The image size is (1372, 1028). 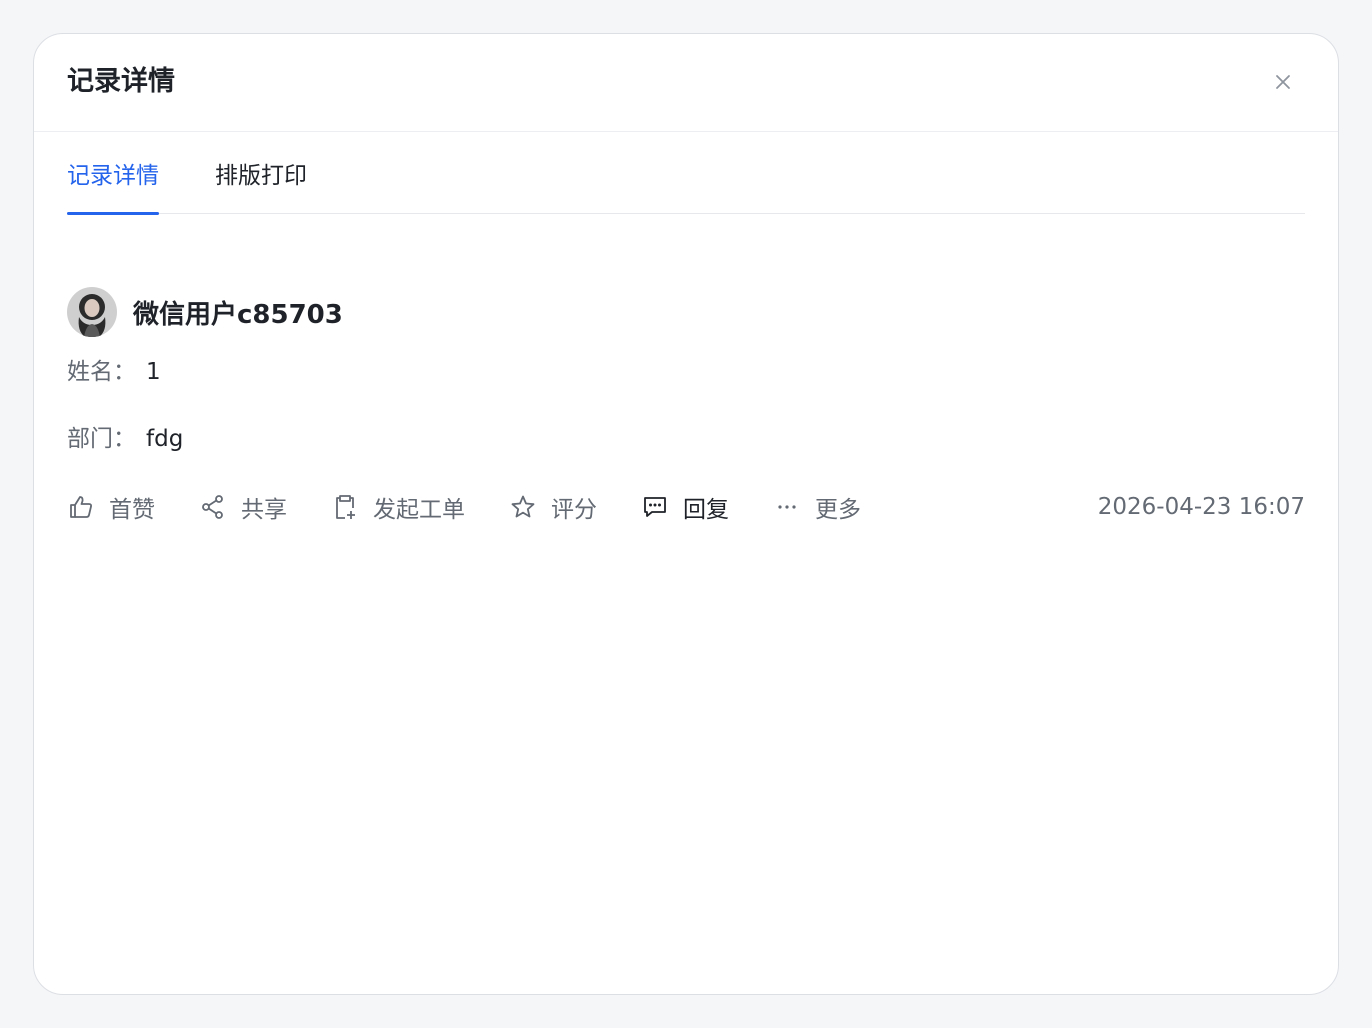 What do you see at coordinates (264, 510) in the screenshot?
I see `share-label: 共享` at bounding box center [264, 510].